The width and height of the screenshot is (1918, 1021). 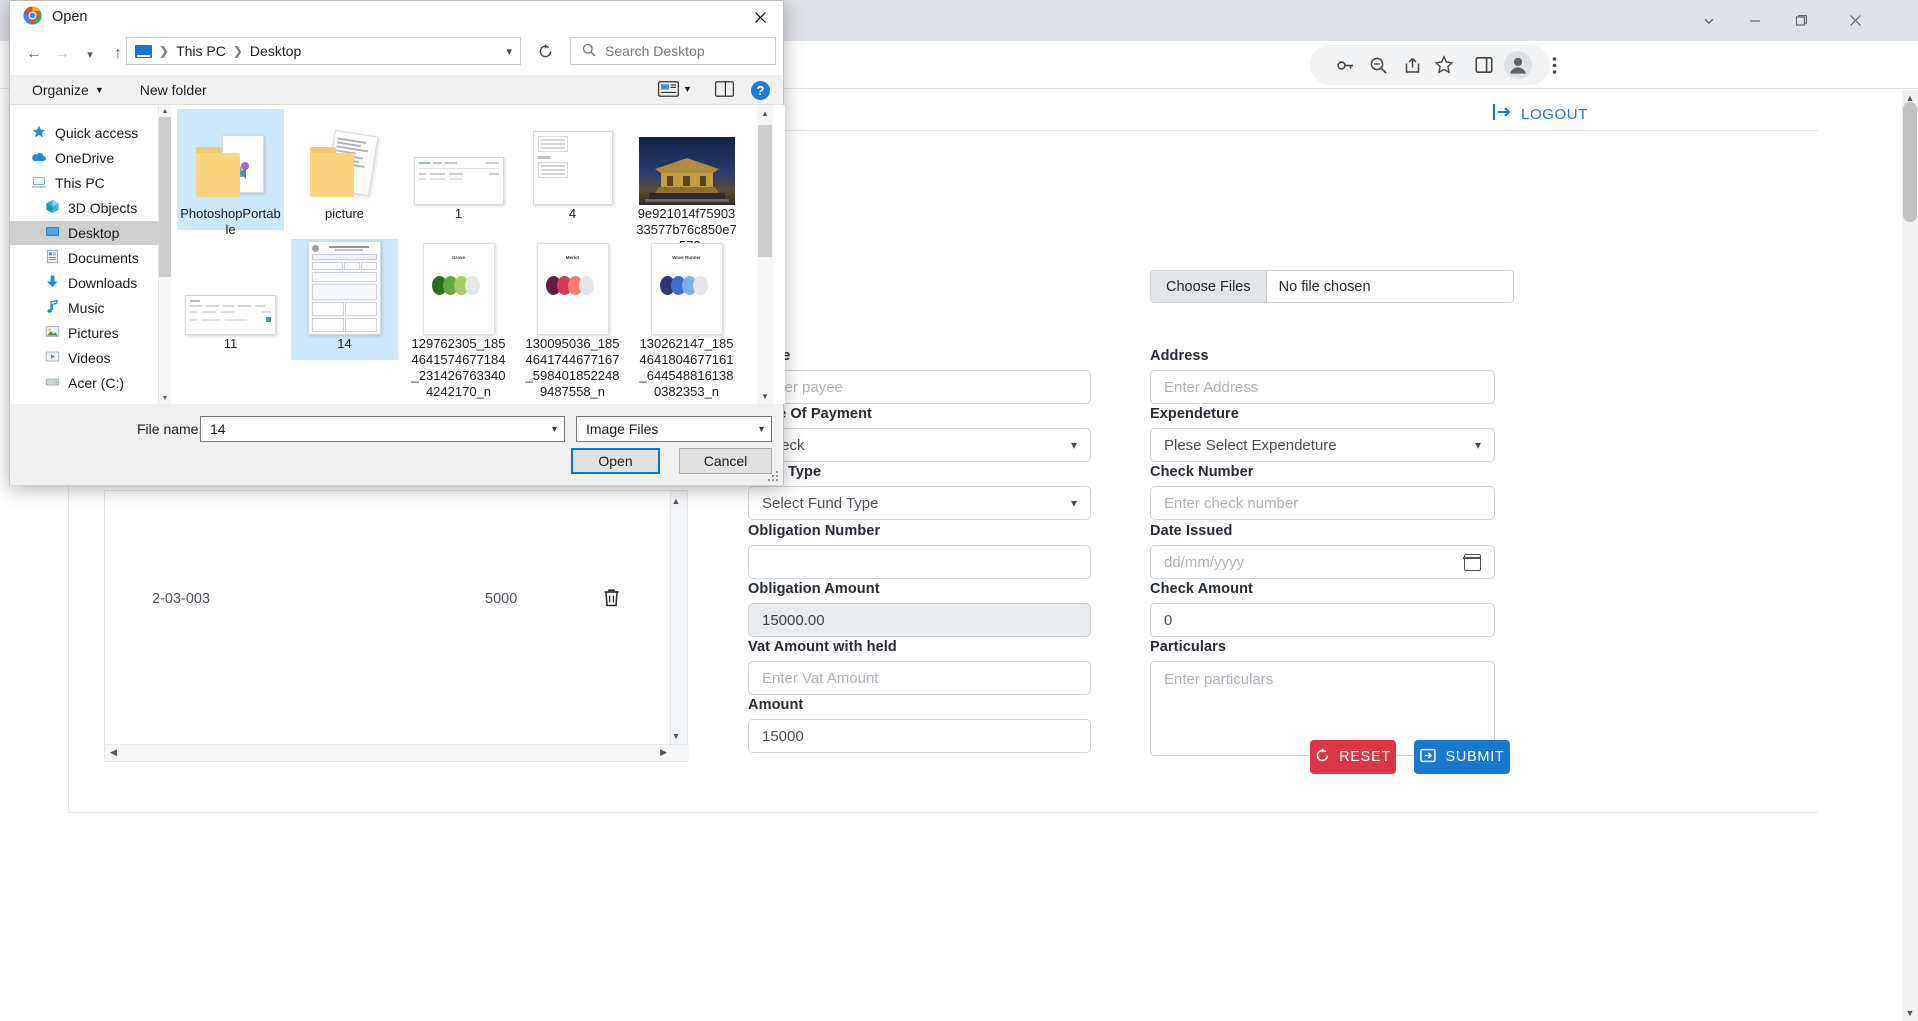 I want to click on desktop-folder-icon, so click(x=143, y=51).